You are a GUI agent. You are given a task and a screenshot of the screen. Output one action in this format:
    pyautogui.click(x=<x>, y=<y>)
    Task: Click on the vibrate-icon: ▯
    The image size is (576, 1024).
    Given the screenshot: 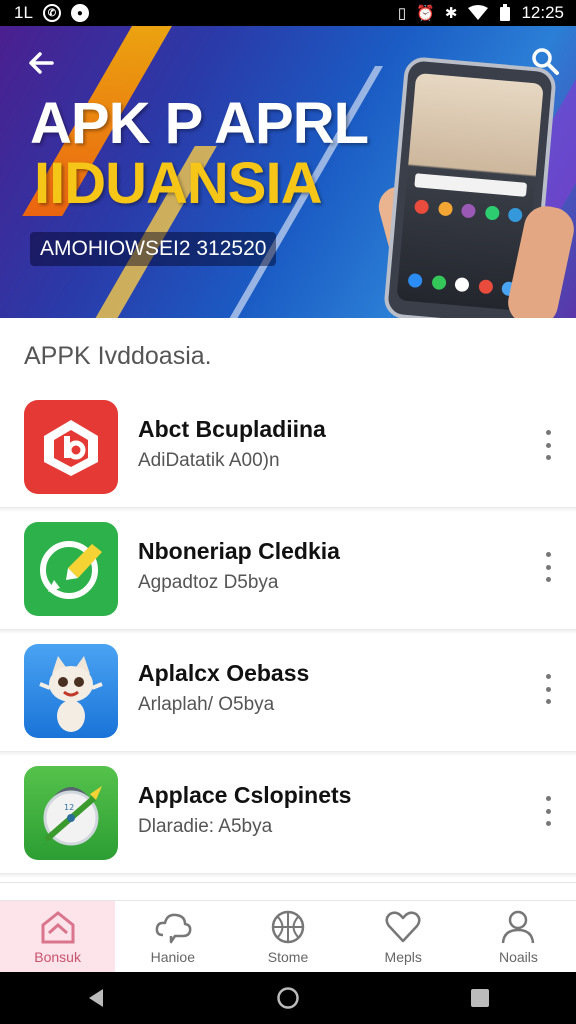 What is the action you would take?
    pyautogui.click(x=402, y=13)
    